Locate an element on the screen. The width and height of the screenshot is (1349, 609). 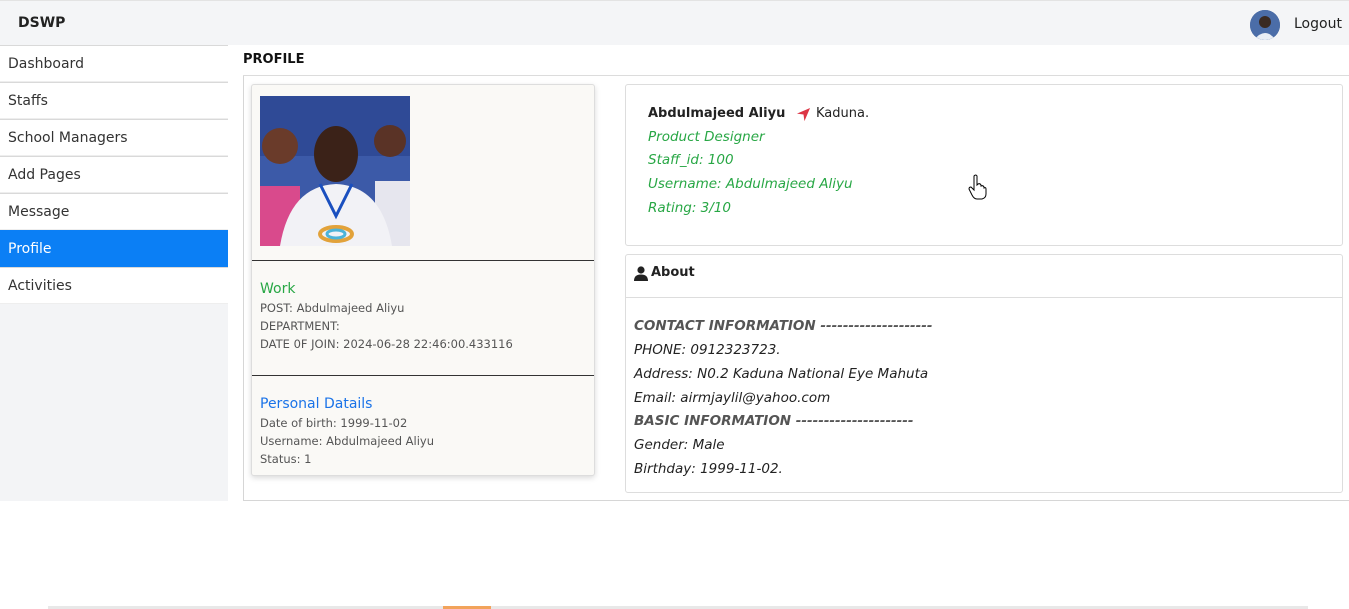
profile-photo-image is located at coordinates (335, 171).